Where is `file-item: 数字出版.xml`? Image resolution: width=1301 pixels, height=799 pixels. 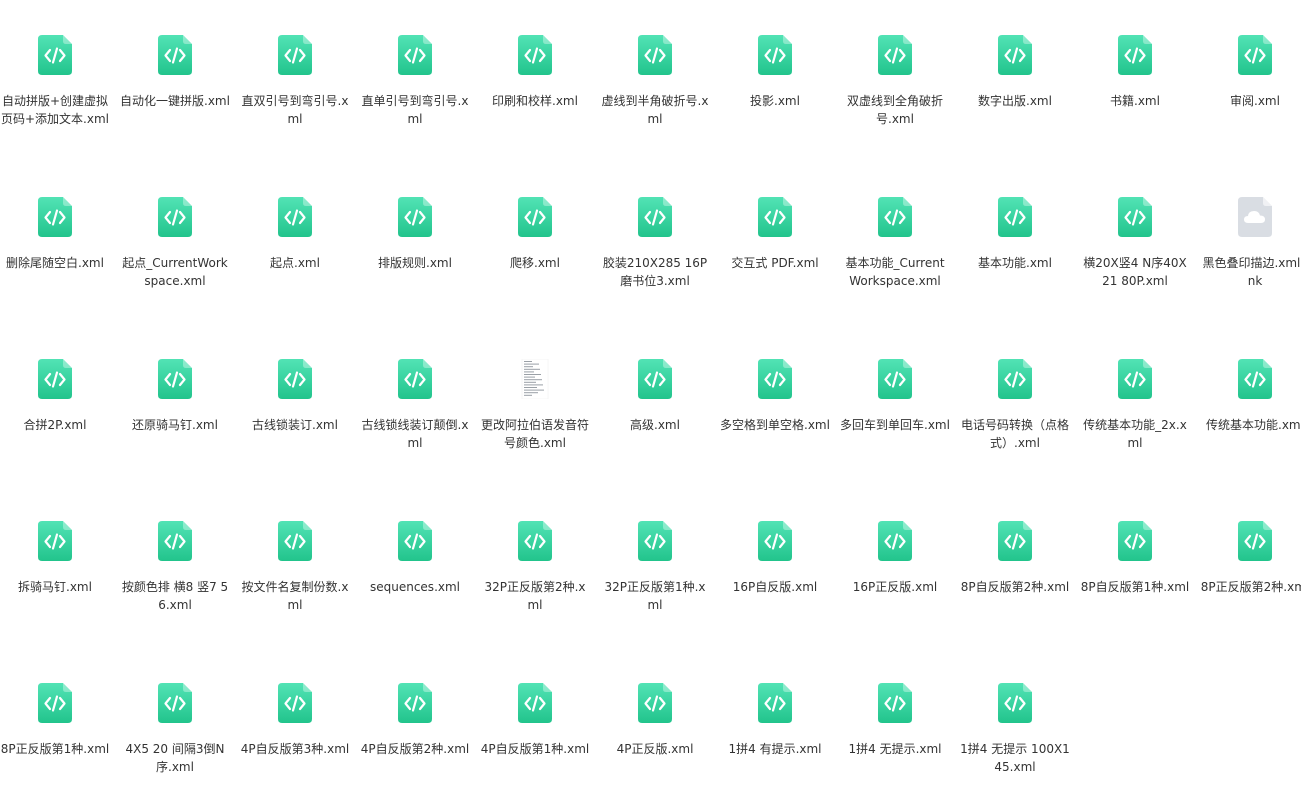
file-item: 数字出版.xml is located at coordinates (1015, 110).